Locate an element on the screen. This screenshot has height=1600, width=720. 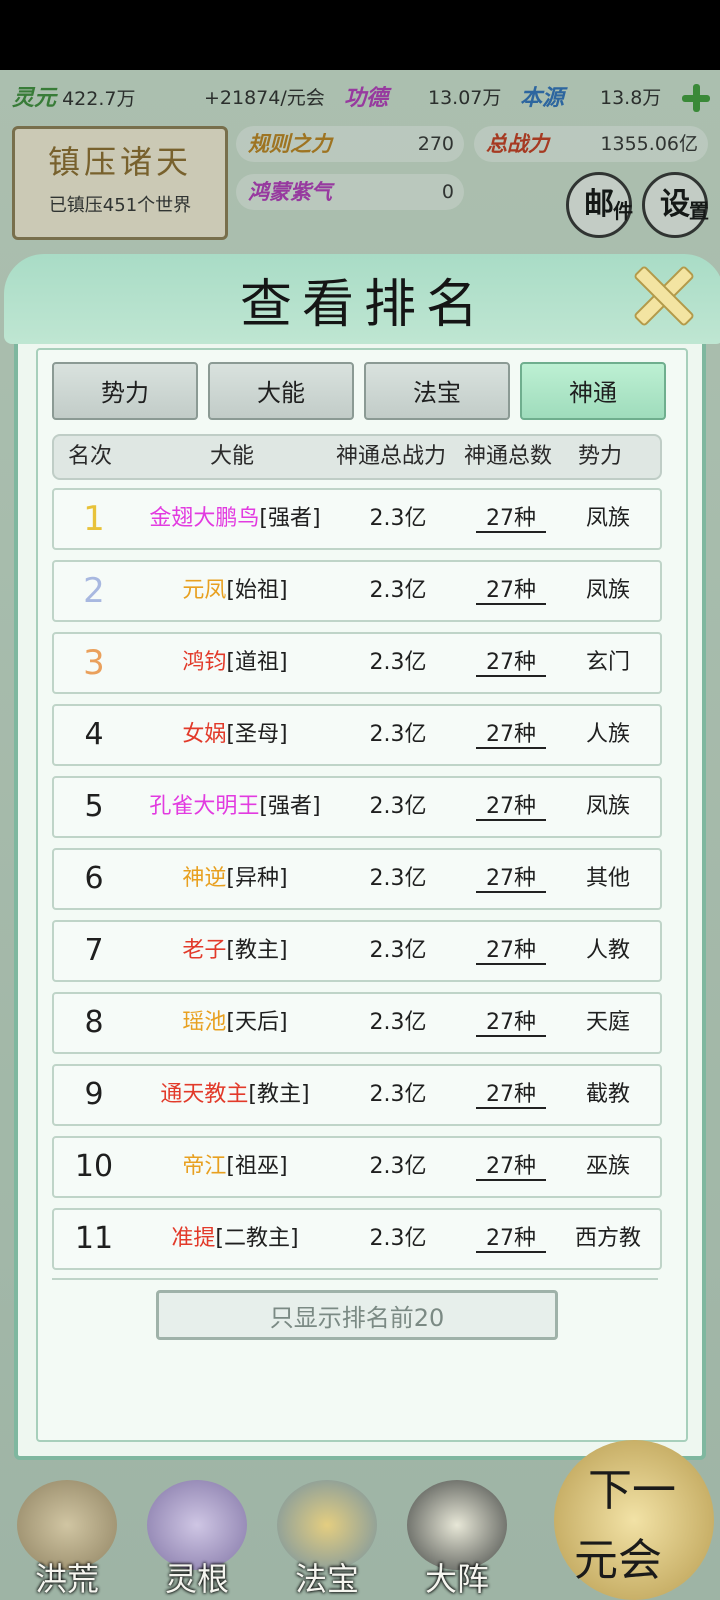
table-row: 3 鸿钧[道祖] 2.3亿 27种 玄门 is located at coordinates (357, 663).